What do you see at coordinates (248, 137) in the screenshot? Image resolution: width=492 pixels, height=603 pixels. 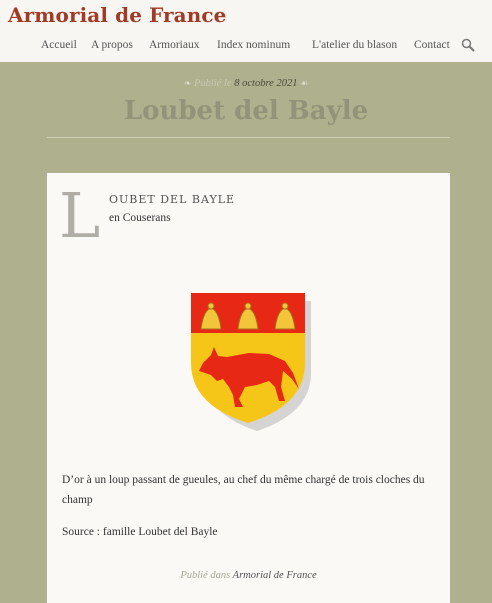 I see `title-divider` at bounding box center [248, 137].